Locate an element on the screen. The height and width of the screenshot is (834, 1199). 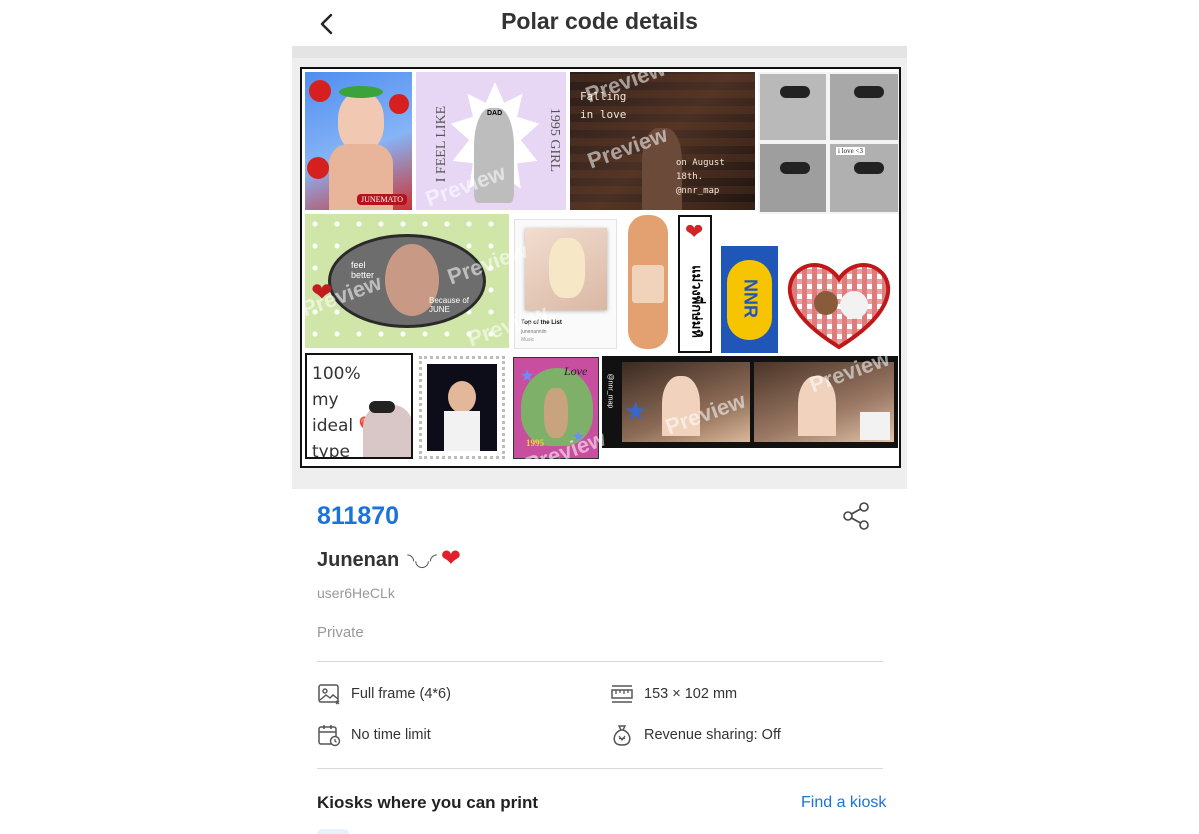
because-of-june-text: Because of JUNE is located at coordinates (449, 305).